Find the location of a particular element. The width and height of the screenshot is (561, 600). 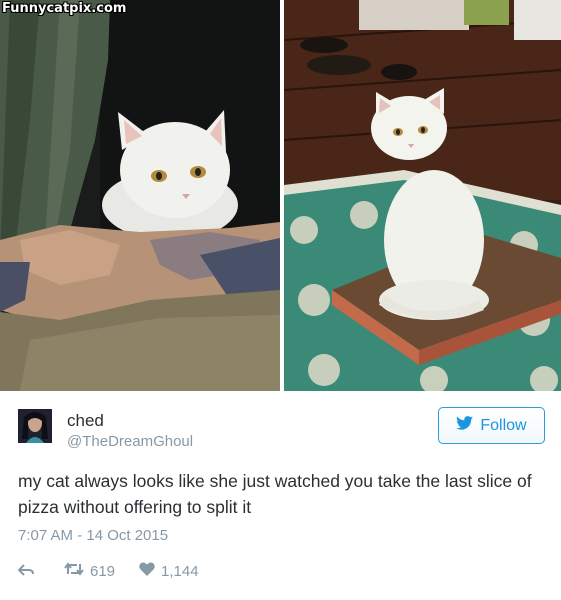

like-button: 1,144 is located at coordinates (169, 571).